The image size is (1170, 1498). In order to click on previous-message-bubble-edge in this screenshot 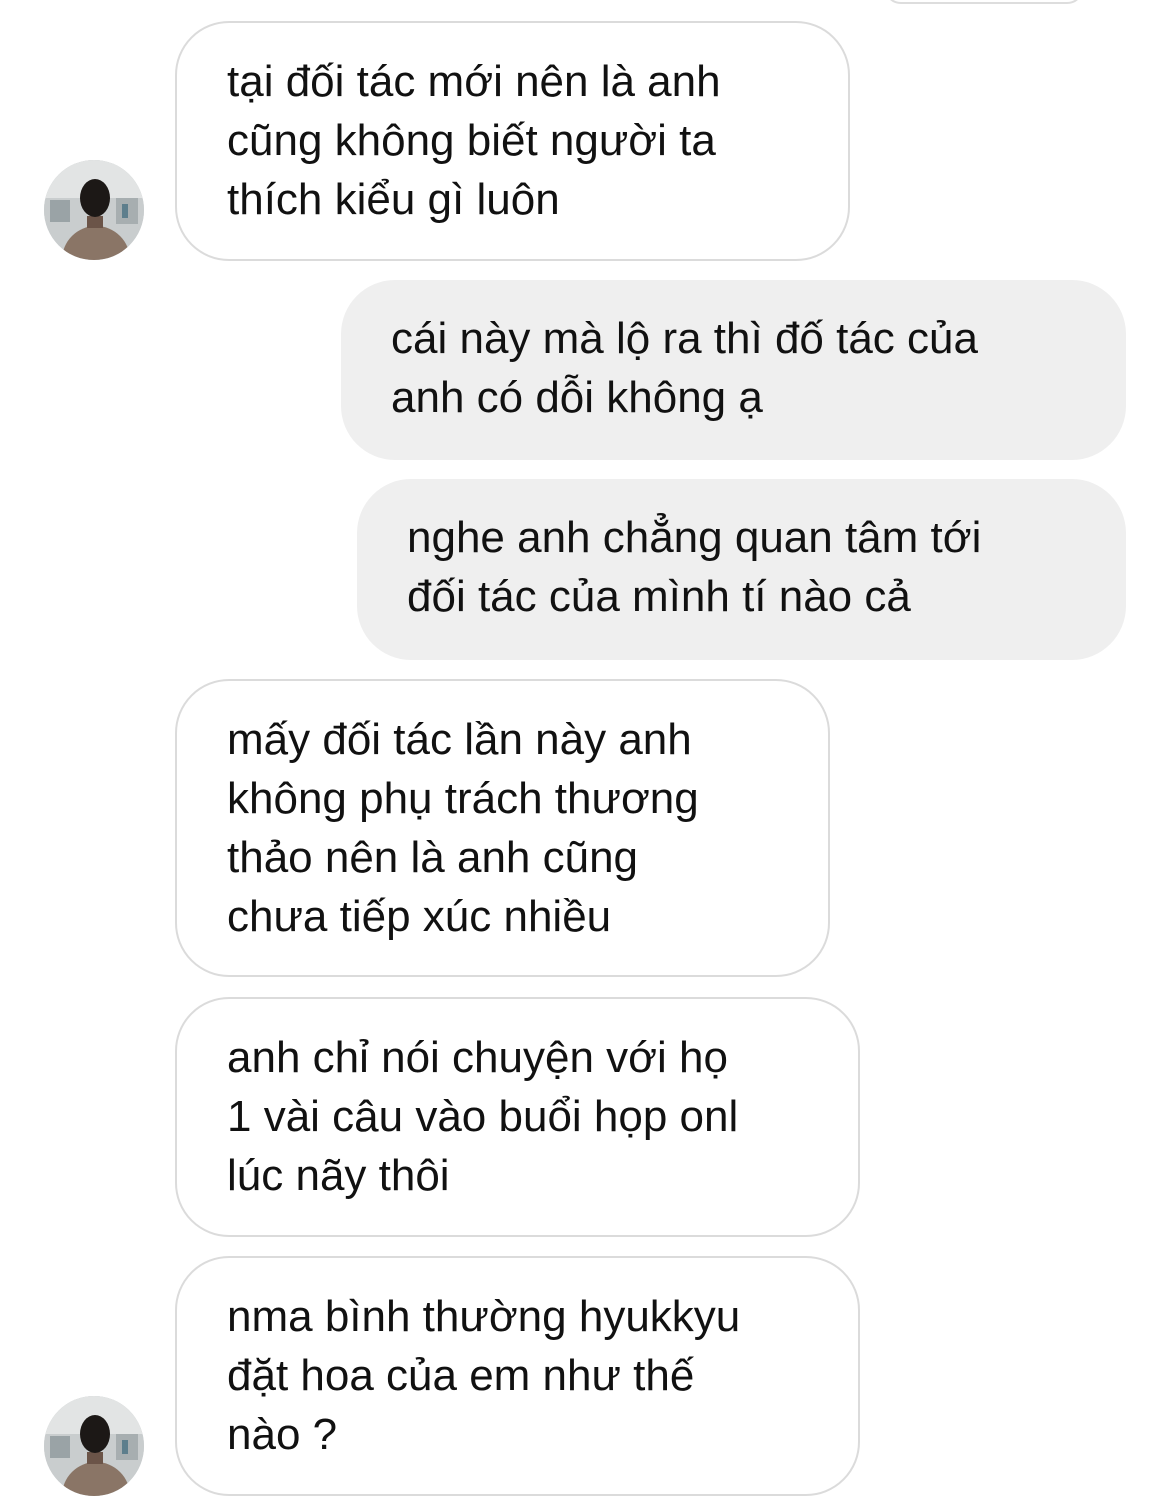, I will do `click(984, 2)`.